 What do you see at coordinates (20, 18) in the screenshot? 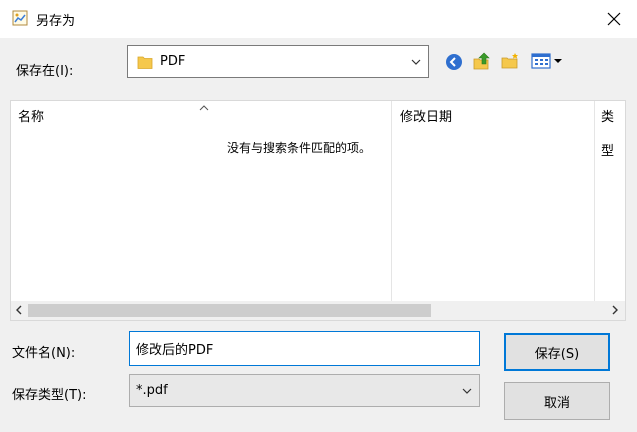
I see `save-as-picture-icon` at bounding box center [20, 18].